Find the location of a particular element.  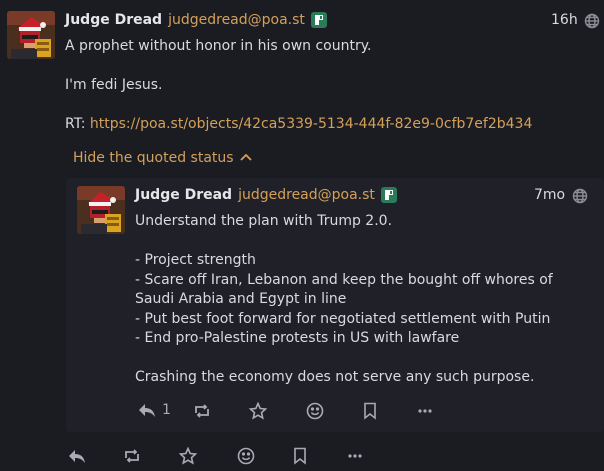

more-button is located at coordinates (355, 456).